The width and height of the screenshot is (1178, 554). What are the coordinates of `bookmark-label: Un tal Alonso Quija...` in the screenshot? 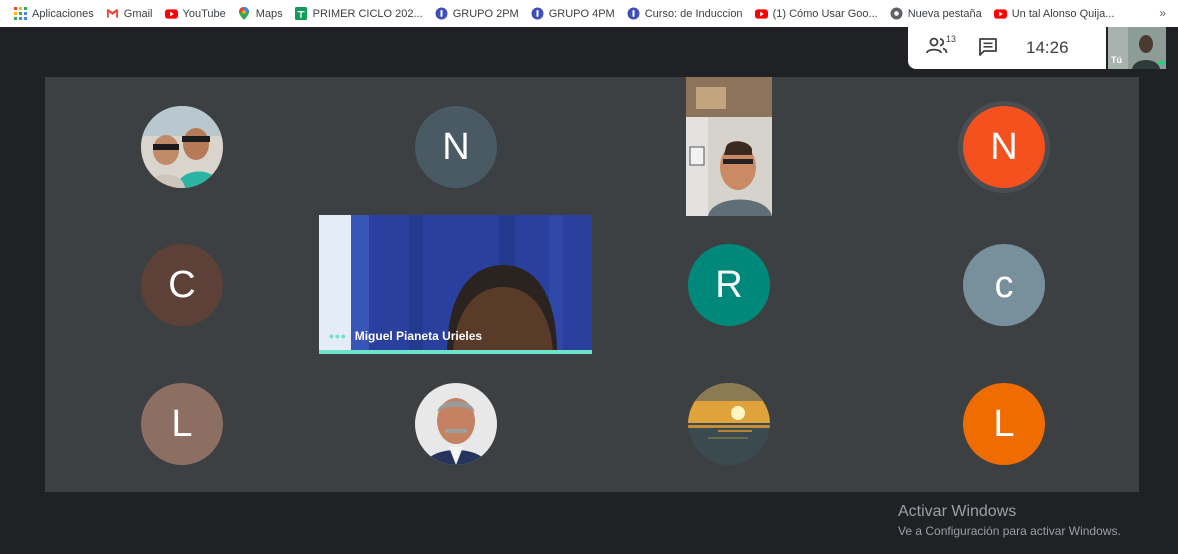 It's located at (1063, 13).